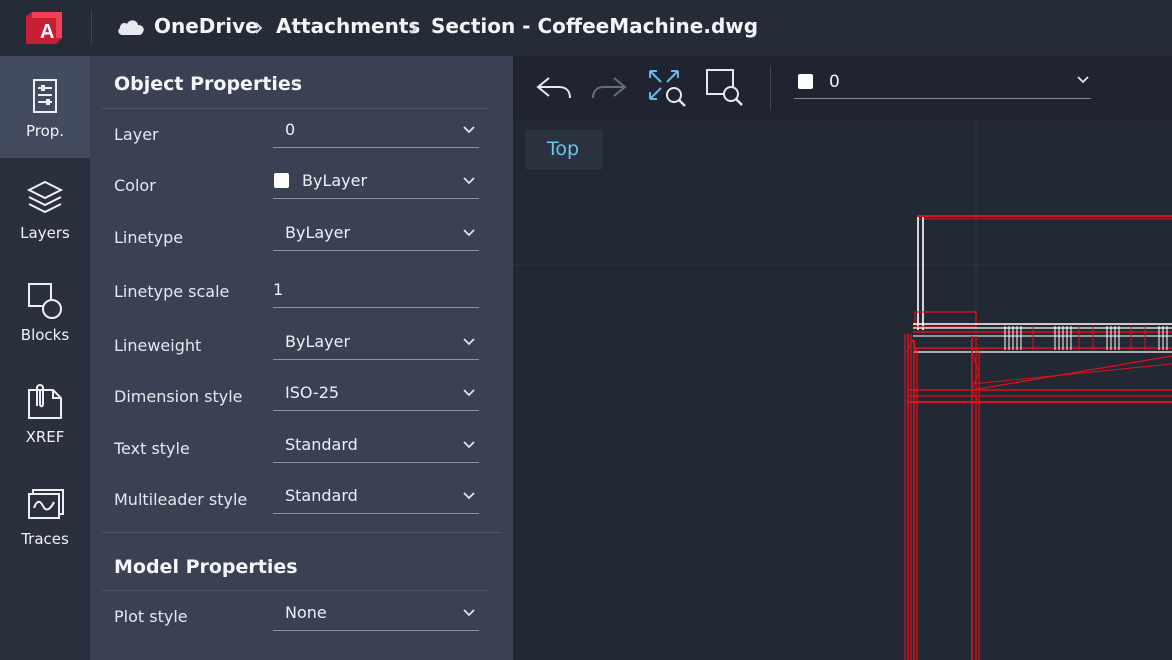 Image resolution: width=1172 pixels, height=660 pixels. I want to click on breadcrumb-onedrive: OneDrive, so click(206, 26).